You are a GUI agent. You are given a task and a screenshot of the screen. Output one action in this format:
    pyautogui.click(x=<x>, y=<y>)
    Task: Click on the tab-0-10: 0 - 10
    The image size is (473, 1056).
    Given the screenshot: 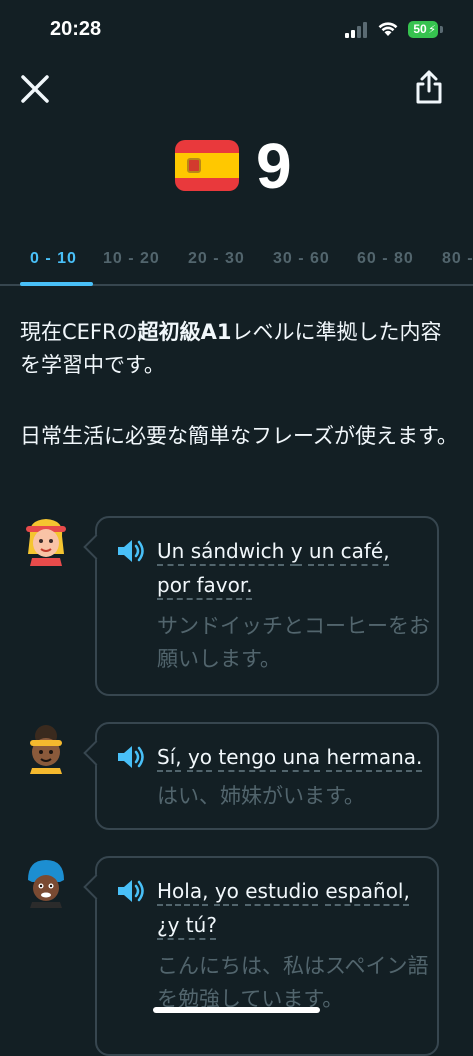 What is the action you would take?
    pyautogui.click(x=53, y=259)
    